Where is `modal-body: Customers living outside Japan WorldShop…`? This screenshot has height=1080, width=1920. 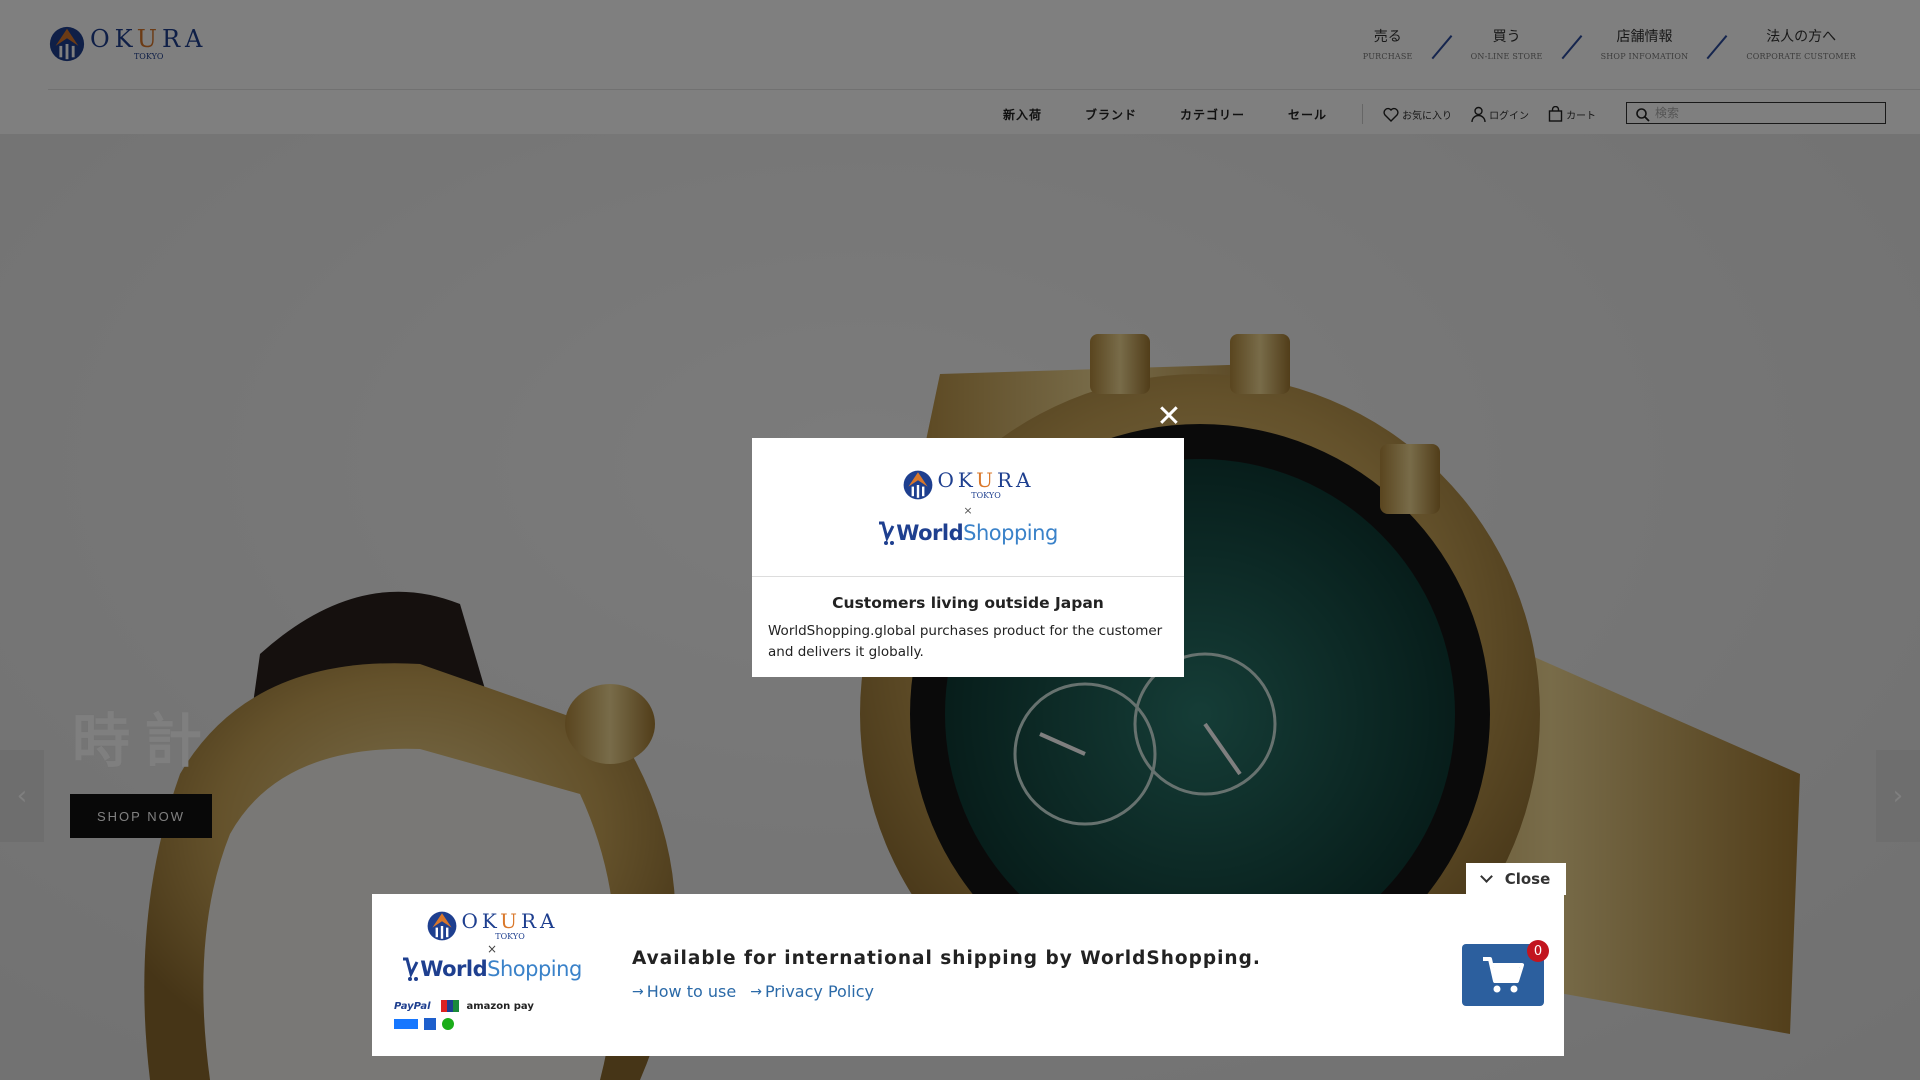 modal-body: Customers living outside Japan WorldShop… is located at coordinates (968, 620).